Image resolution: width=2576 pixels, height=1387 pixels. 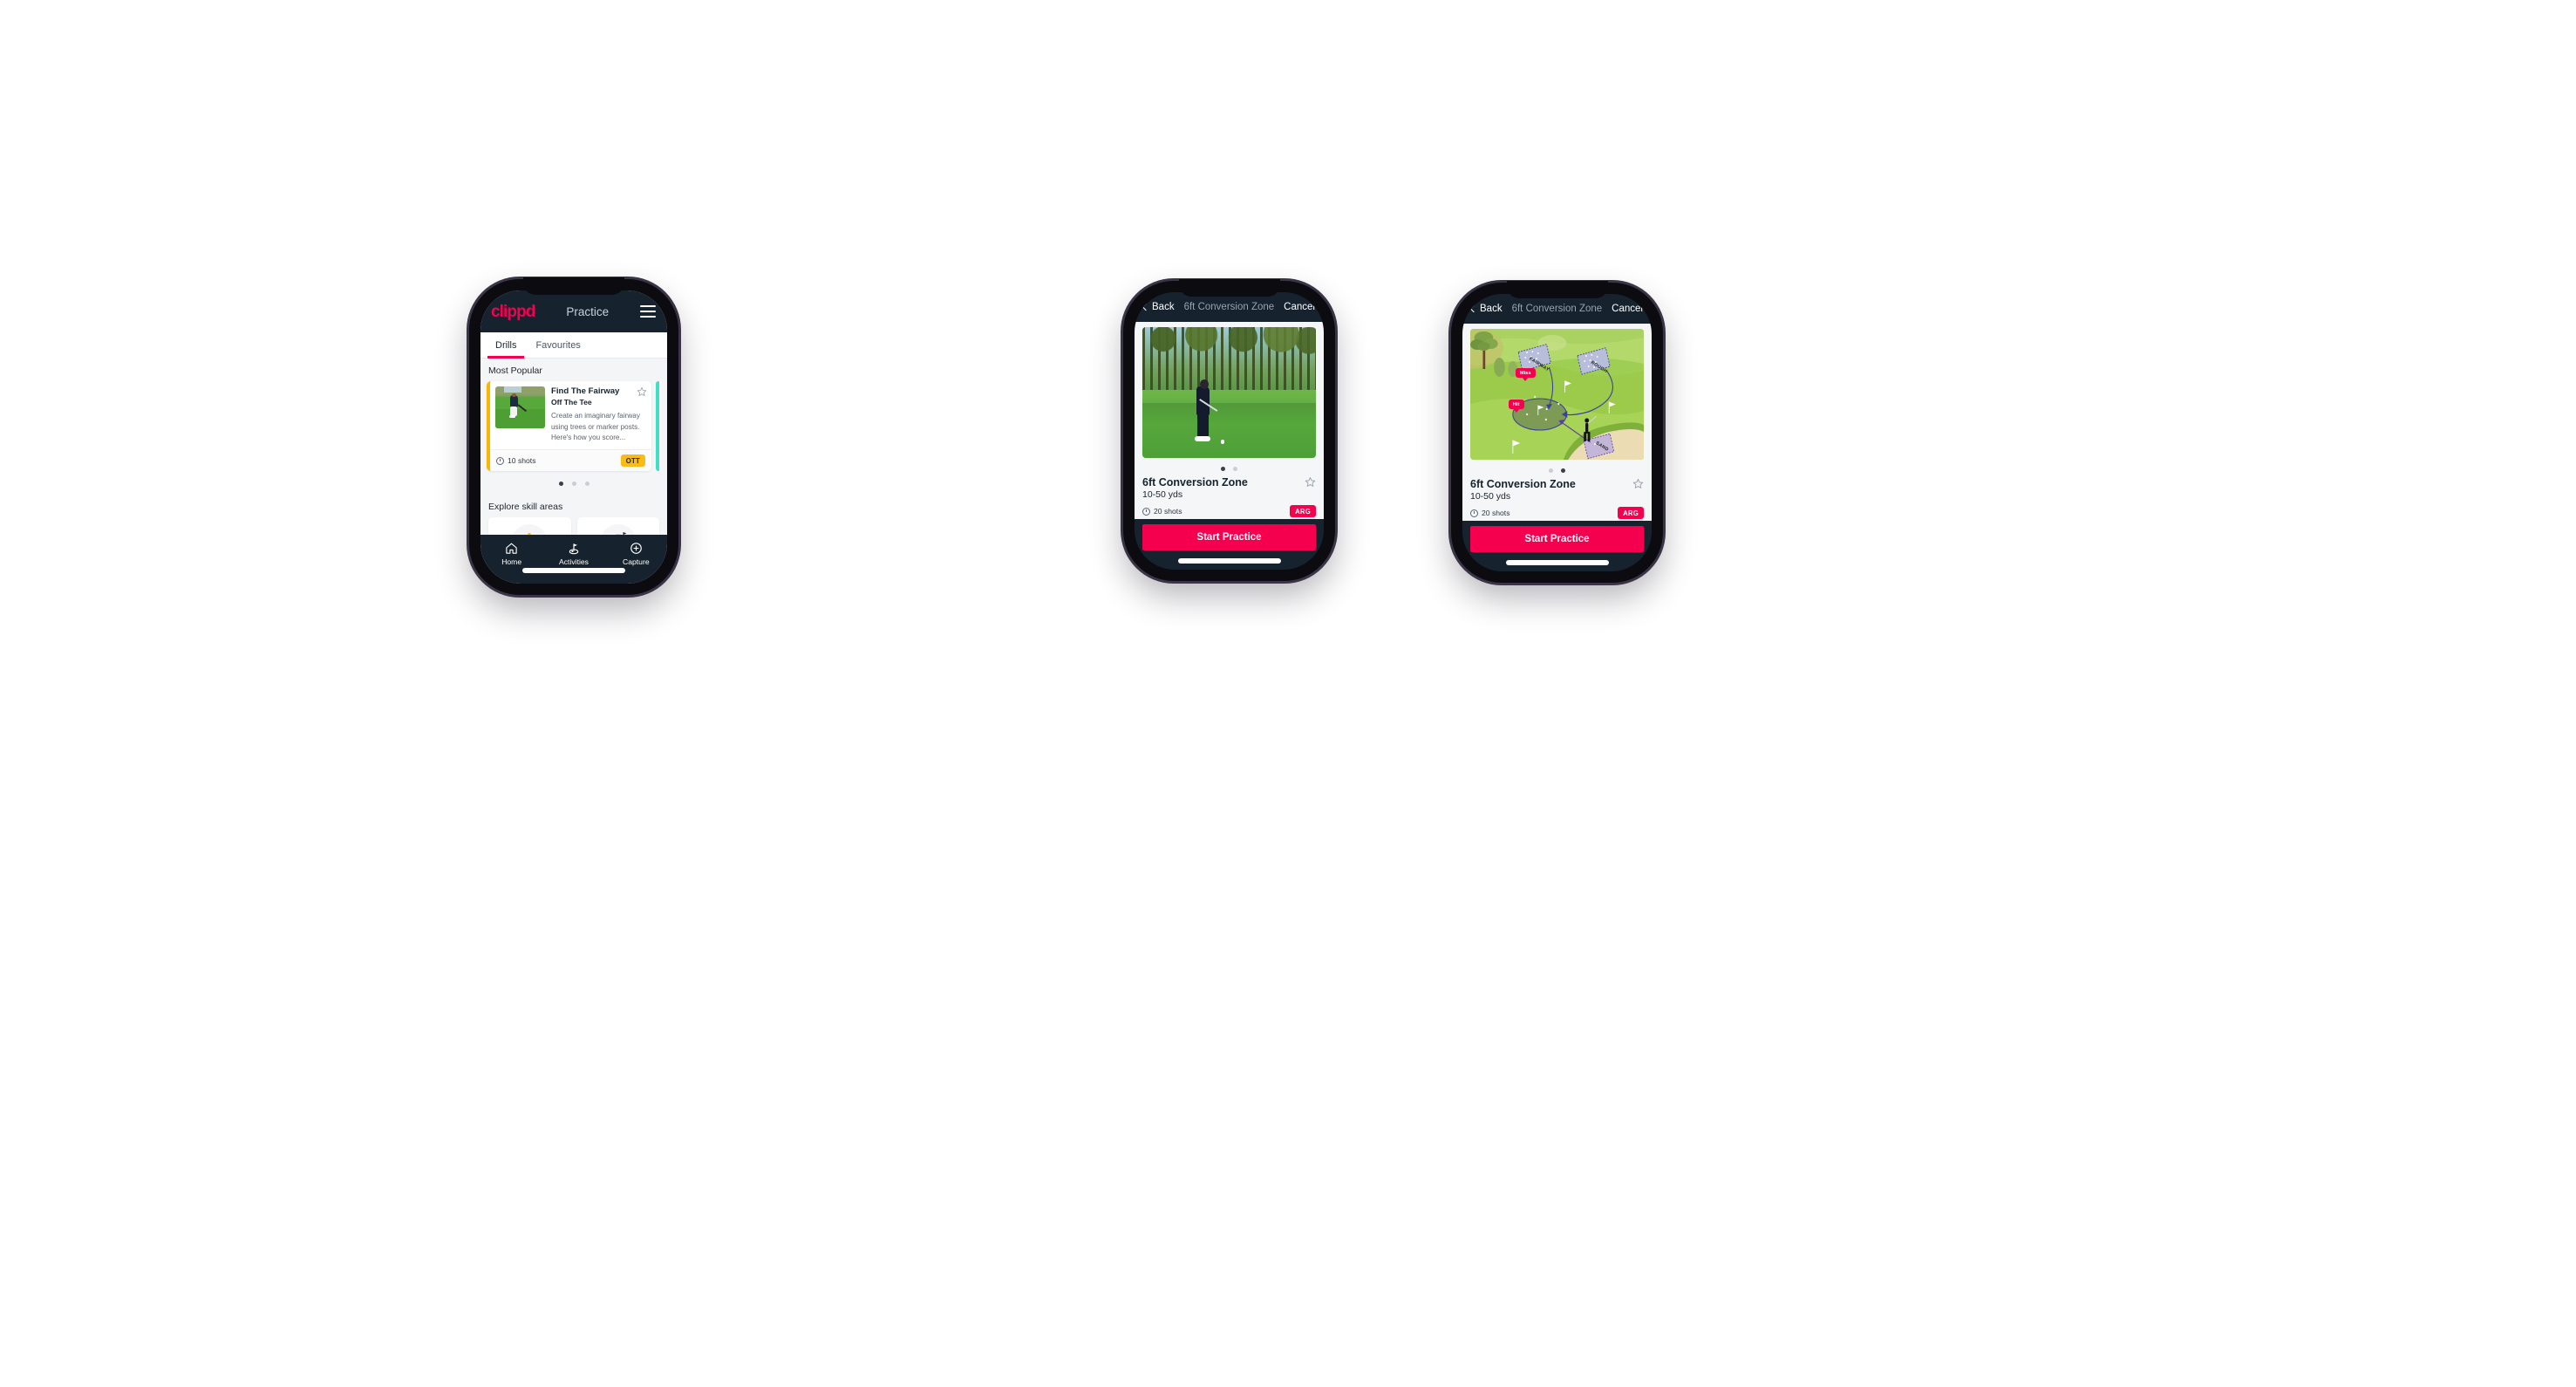 I want to click on page-title: Practice, so click(x=588, y=311).